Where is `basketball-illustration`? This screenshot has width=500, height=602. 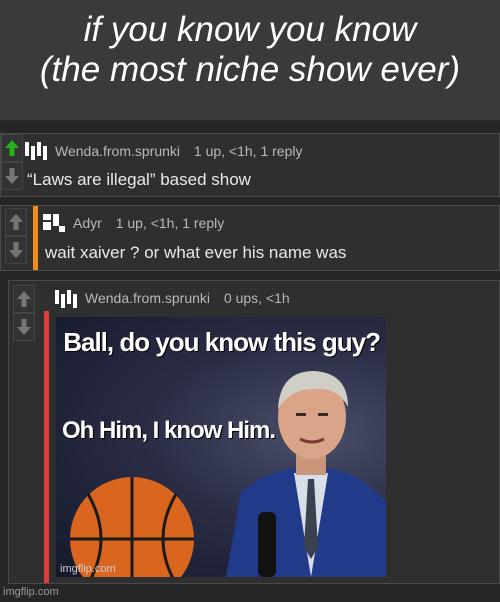 basketball-illustration is located at coordinates (132, 527).